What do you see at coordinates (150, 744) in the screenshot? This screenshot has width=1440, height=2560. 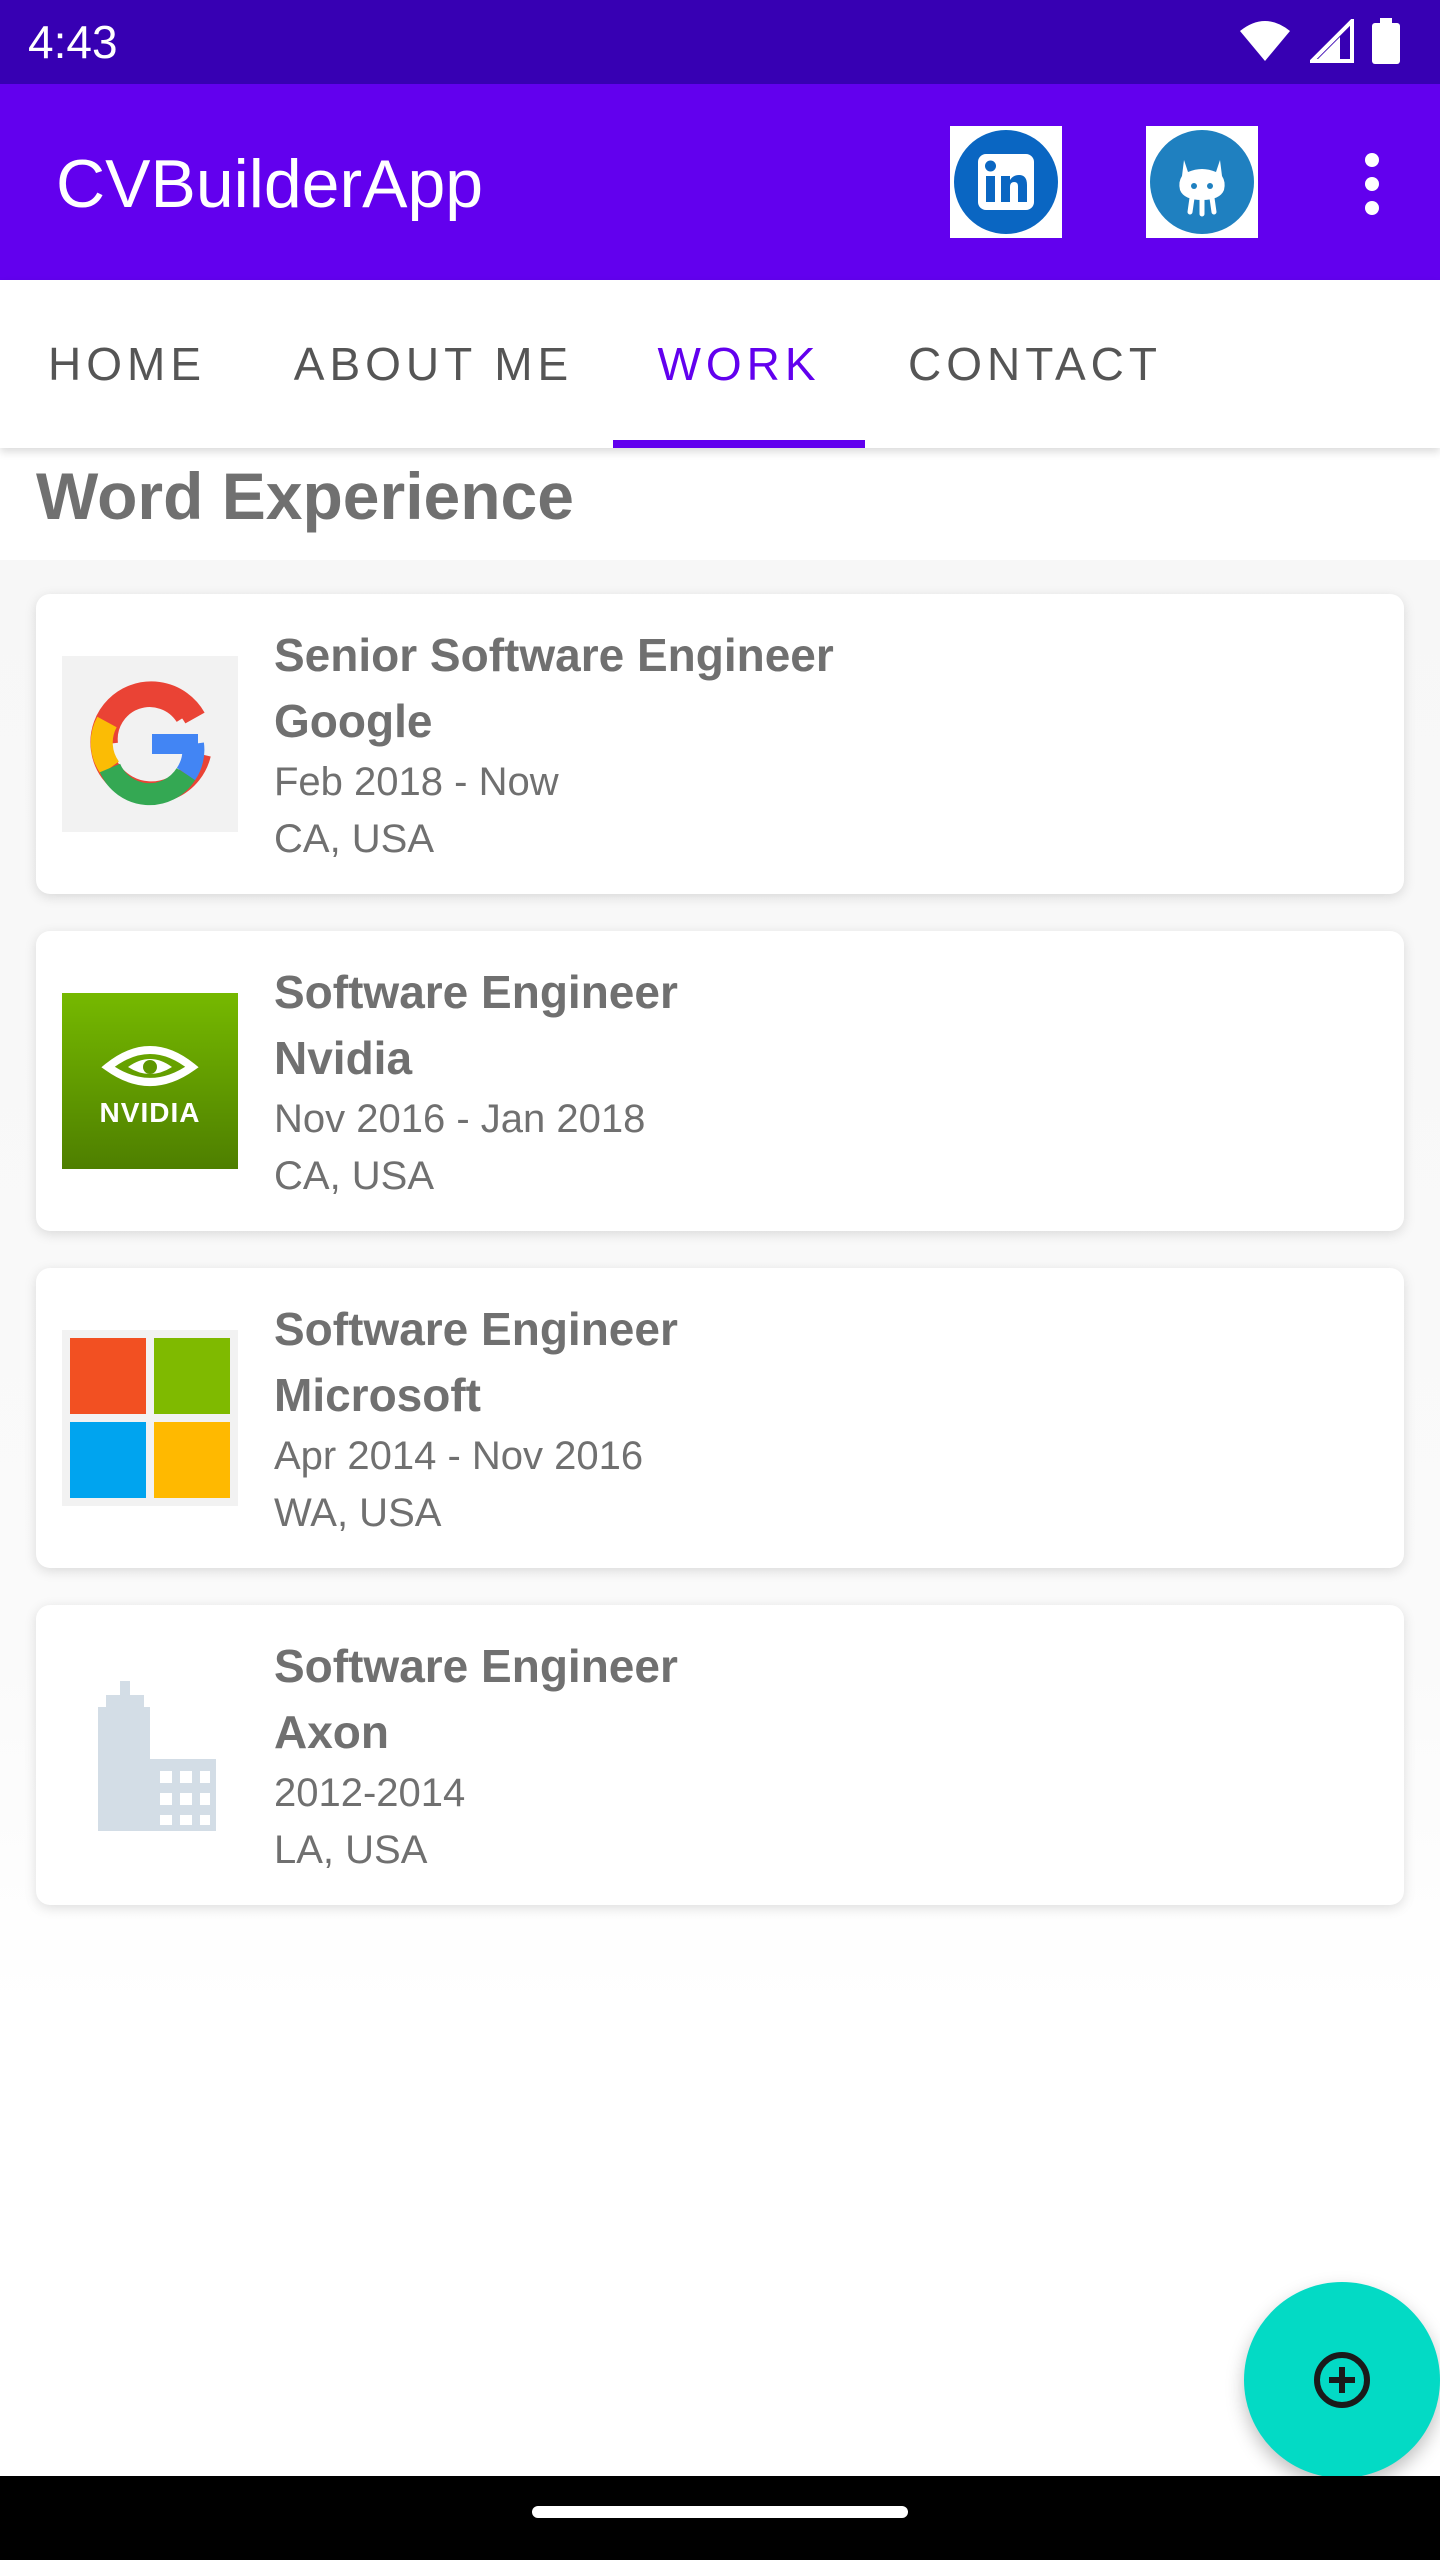 I see `google-logo` at bounding box center [150, 744].